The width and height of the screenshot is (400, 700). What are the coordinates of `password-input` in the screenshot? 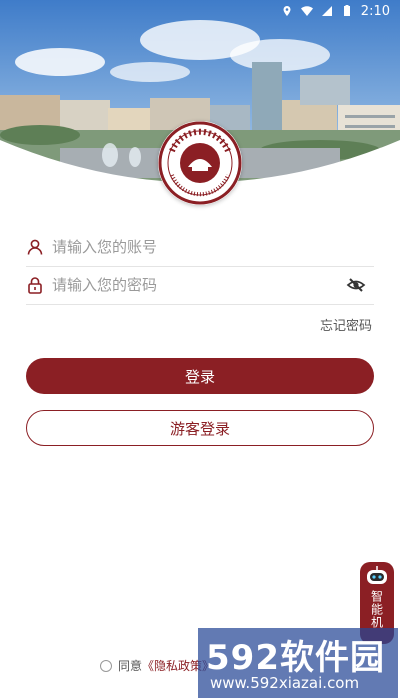 It's located at (198, 285).